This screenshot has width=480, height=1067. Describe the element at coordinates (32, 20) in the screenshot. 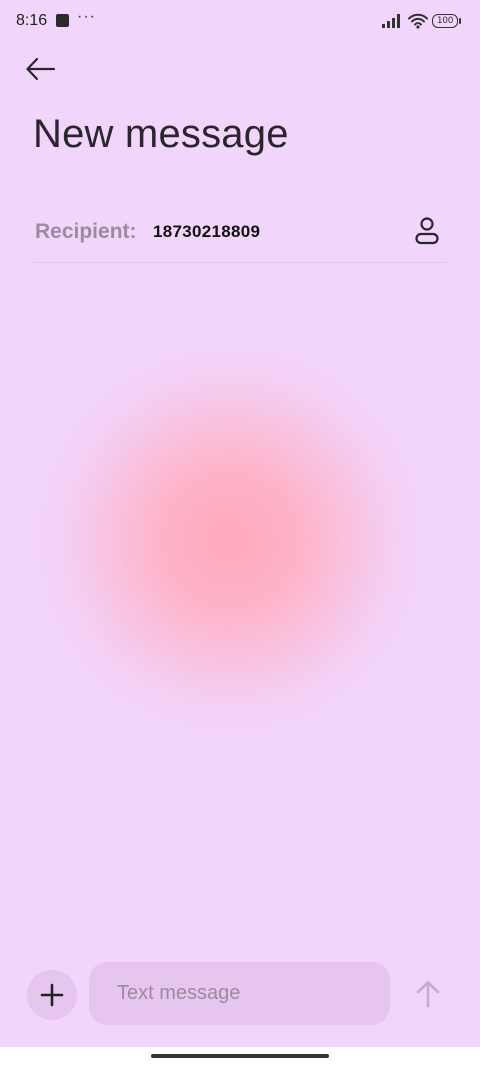

I see `status-time: 8:16` at that location.